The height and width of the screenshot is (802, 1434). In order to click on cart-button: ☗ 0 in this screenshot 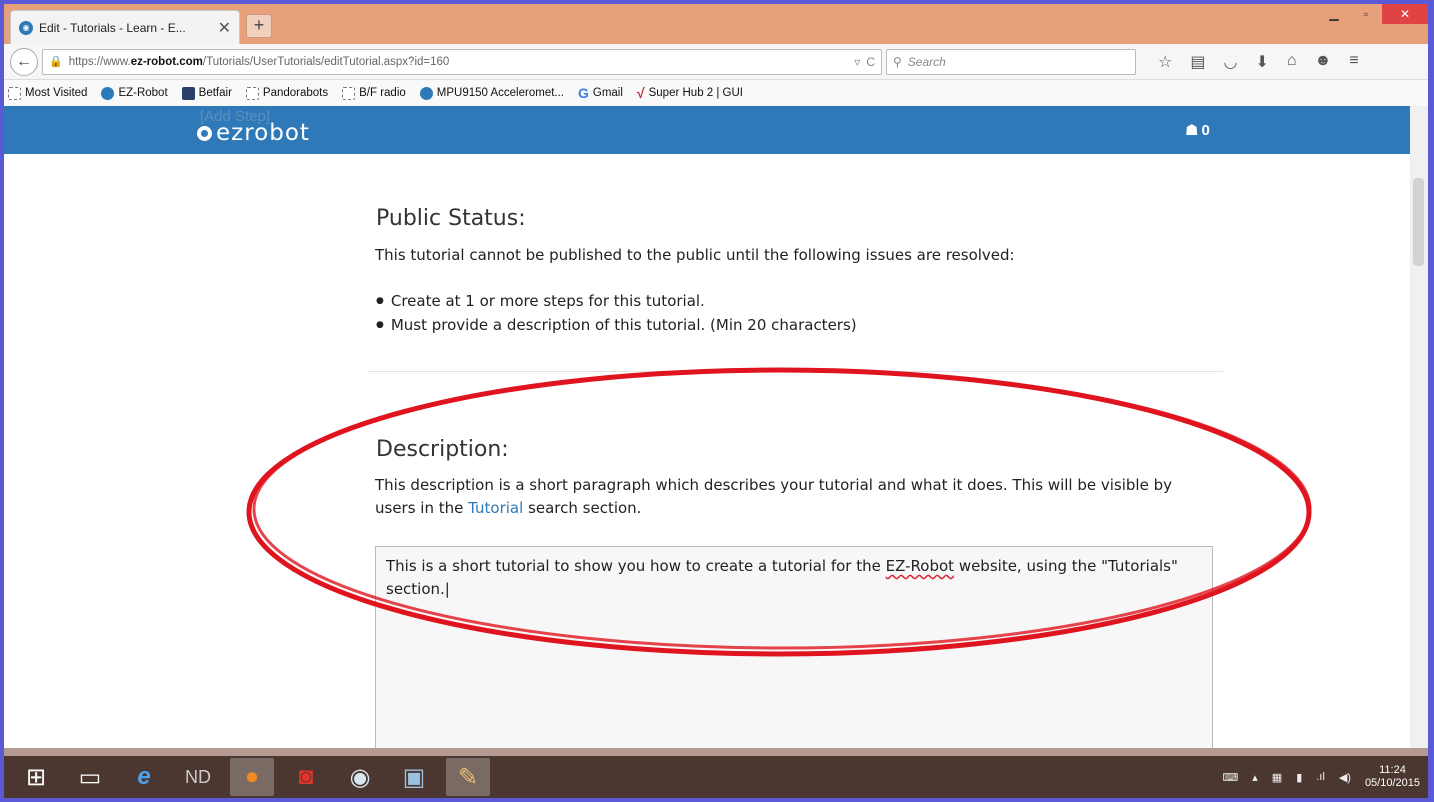, I will do `click(1197, 130)`.